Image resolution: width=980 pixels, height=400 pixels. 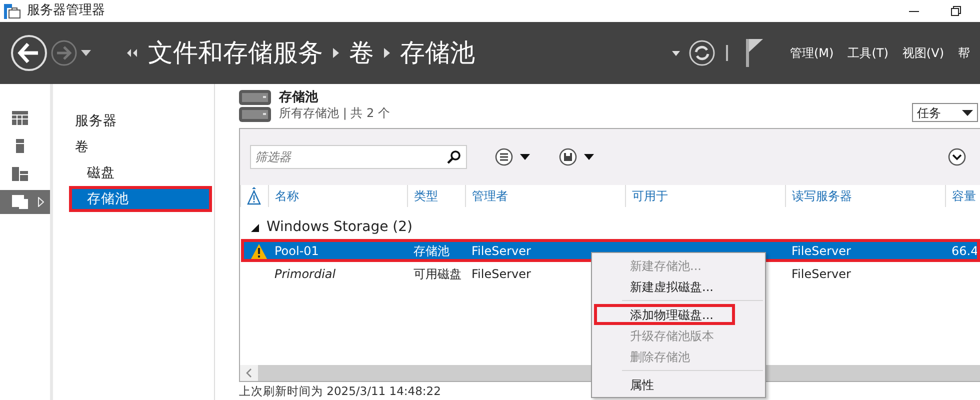 What do you see at coordinates (296, 251) in the screenshot?
I see `table-cell: Pool-01` at bounding box center [296, 251].